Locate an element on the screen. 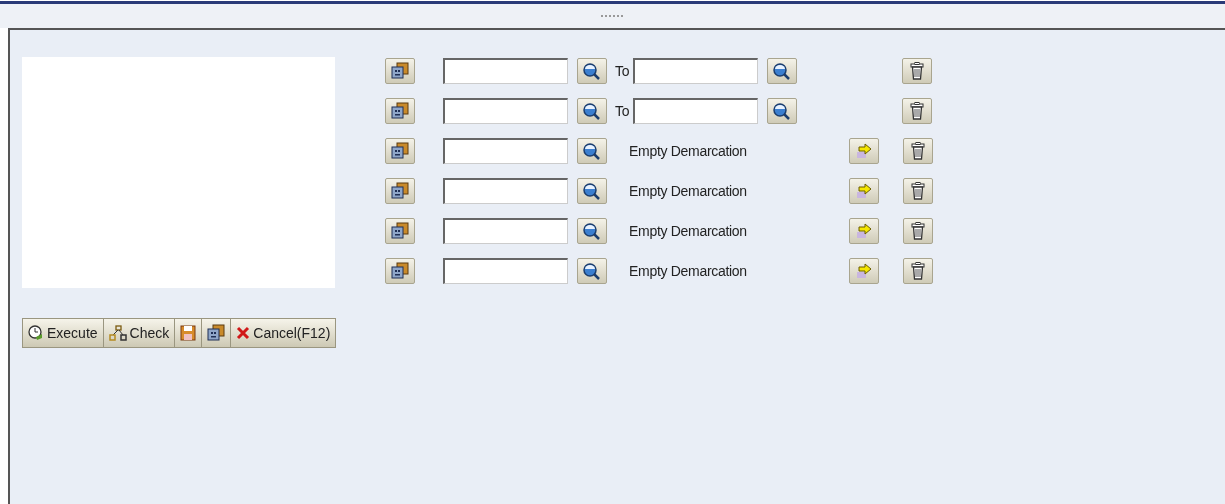  check-button: Check is located at coordinates (139, 333).